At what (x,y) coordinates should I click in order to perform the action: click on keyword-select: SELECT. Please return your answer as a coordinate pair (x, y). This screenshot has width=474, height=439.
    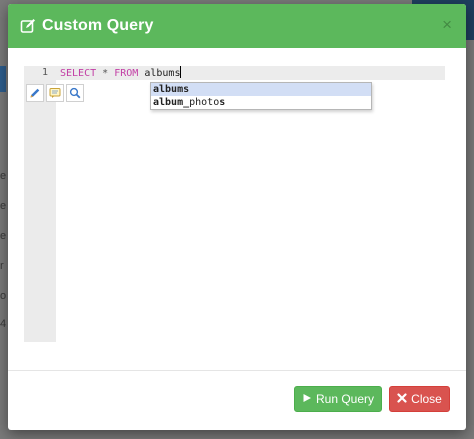
    Looking at the image, I should click on (78, 73).